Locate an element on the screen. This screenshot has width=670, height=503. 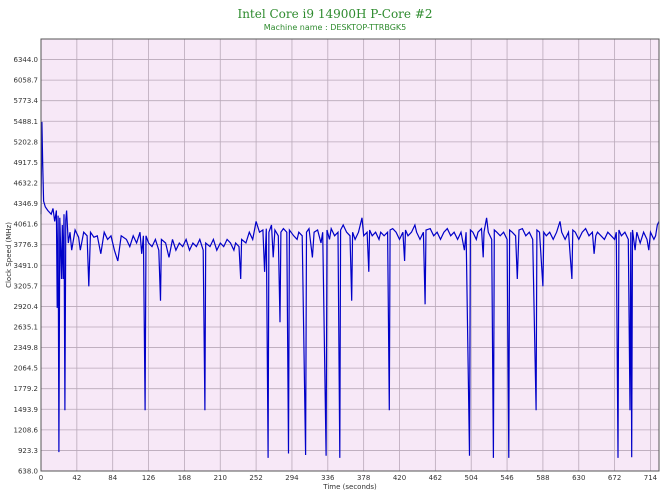
y-tick-label: 4632.2 is located at coordinates (26, 183).